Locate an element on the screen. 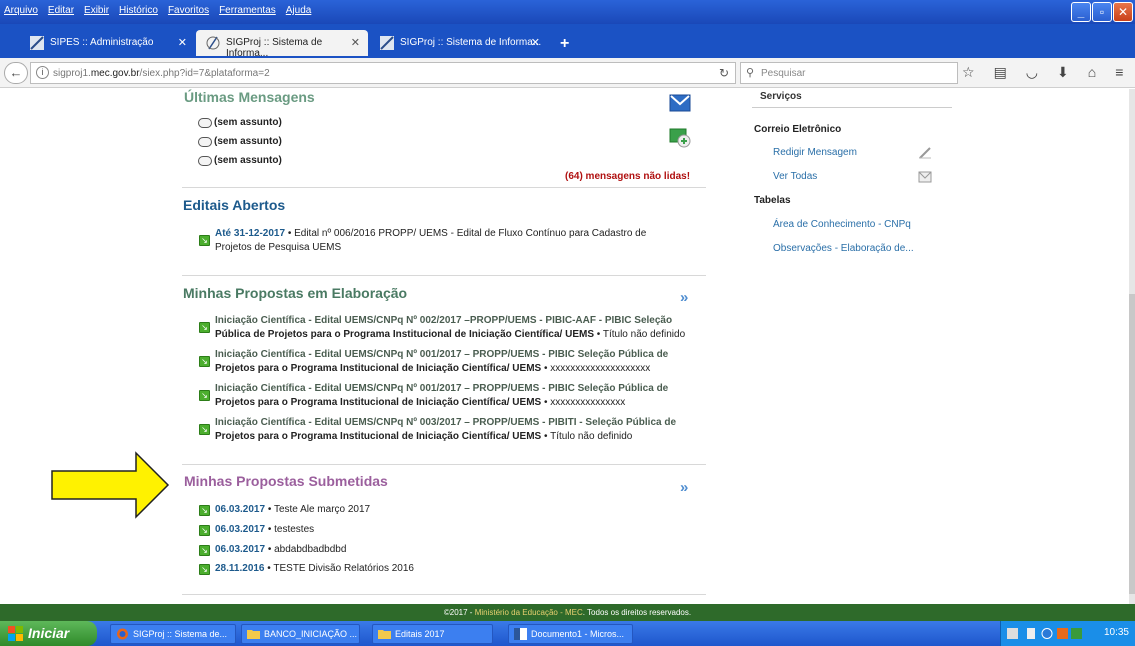  pocket-icon: ◡ is located at coordinates (1032, 72).